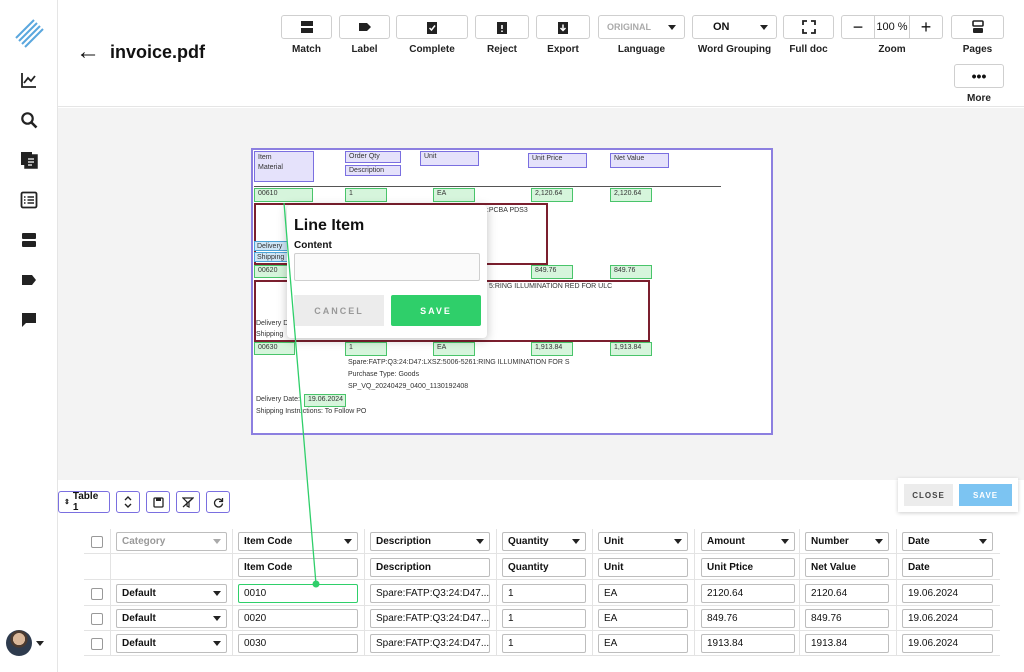  I want to click on description-header-input: Description, so click(430, 567).